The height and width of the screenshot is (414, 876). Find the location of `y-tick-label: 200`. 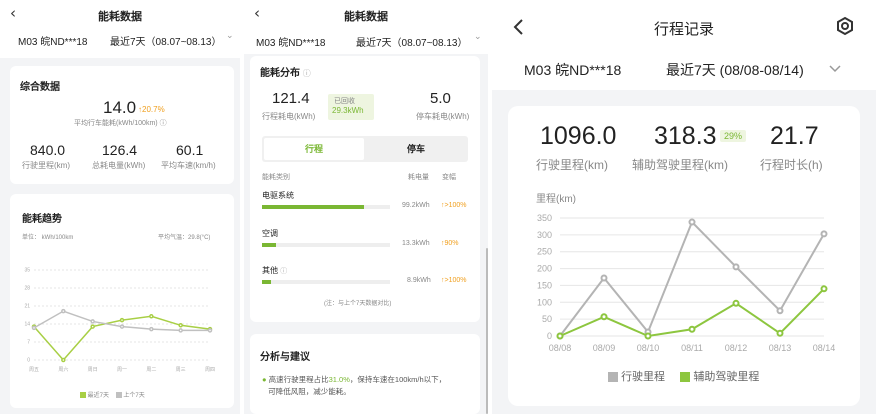

y-tick-label: 200 is located at coordinates (544, 269).